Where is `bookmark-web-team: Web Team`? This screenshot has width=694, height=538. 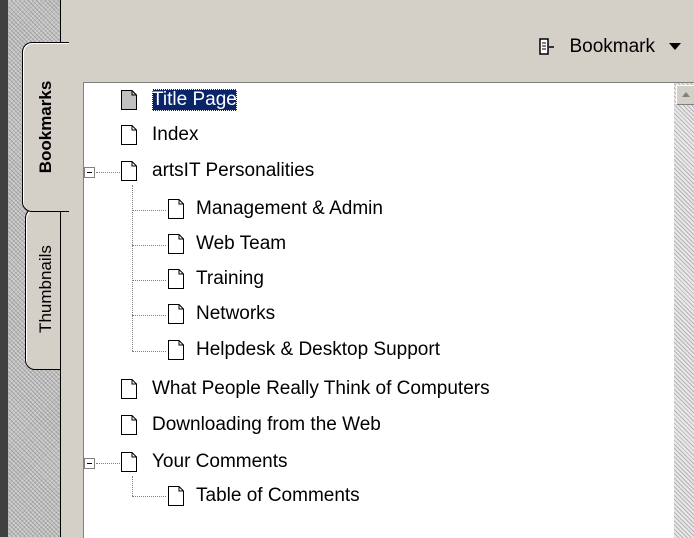 bookmark-web-team: Web Team is located at coordinates (241, 244).